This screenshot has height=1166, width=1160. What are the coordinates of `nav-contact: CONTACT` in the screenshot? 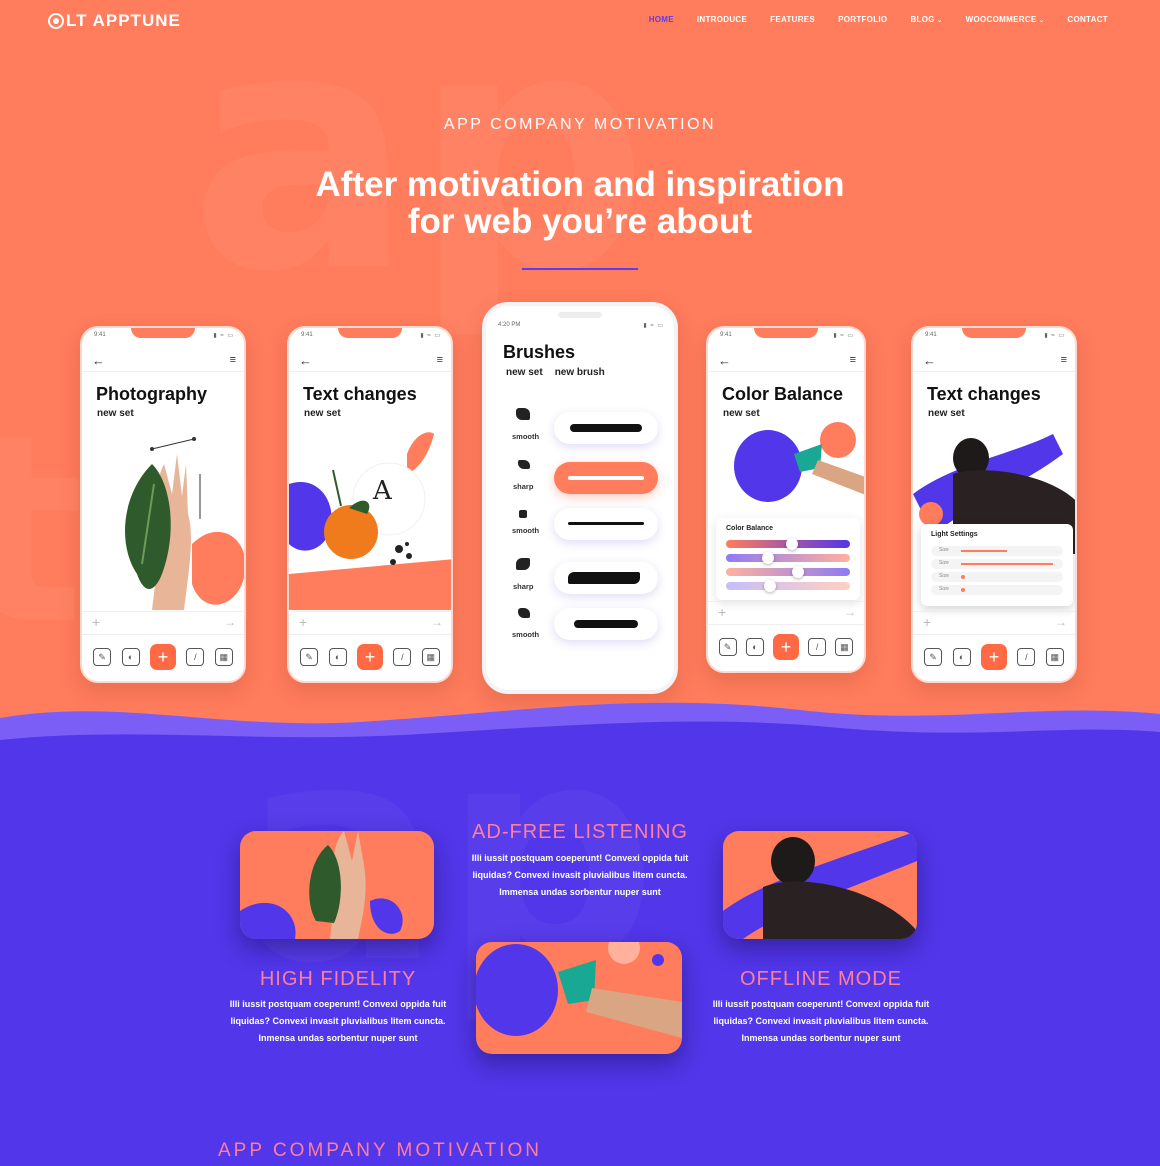 It's located at (1087, 19).